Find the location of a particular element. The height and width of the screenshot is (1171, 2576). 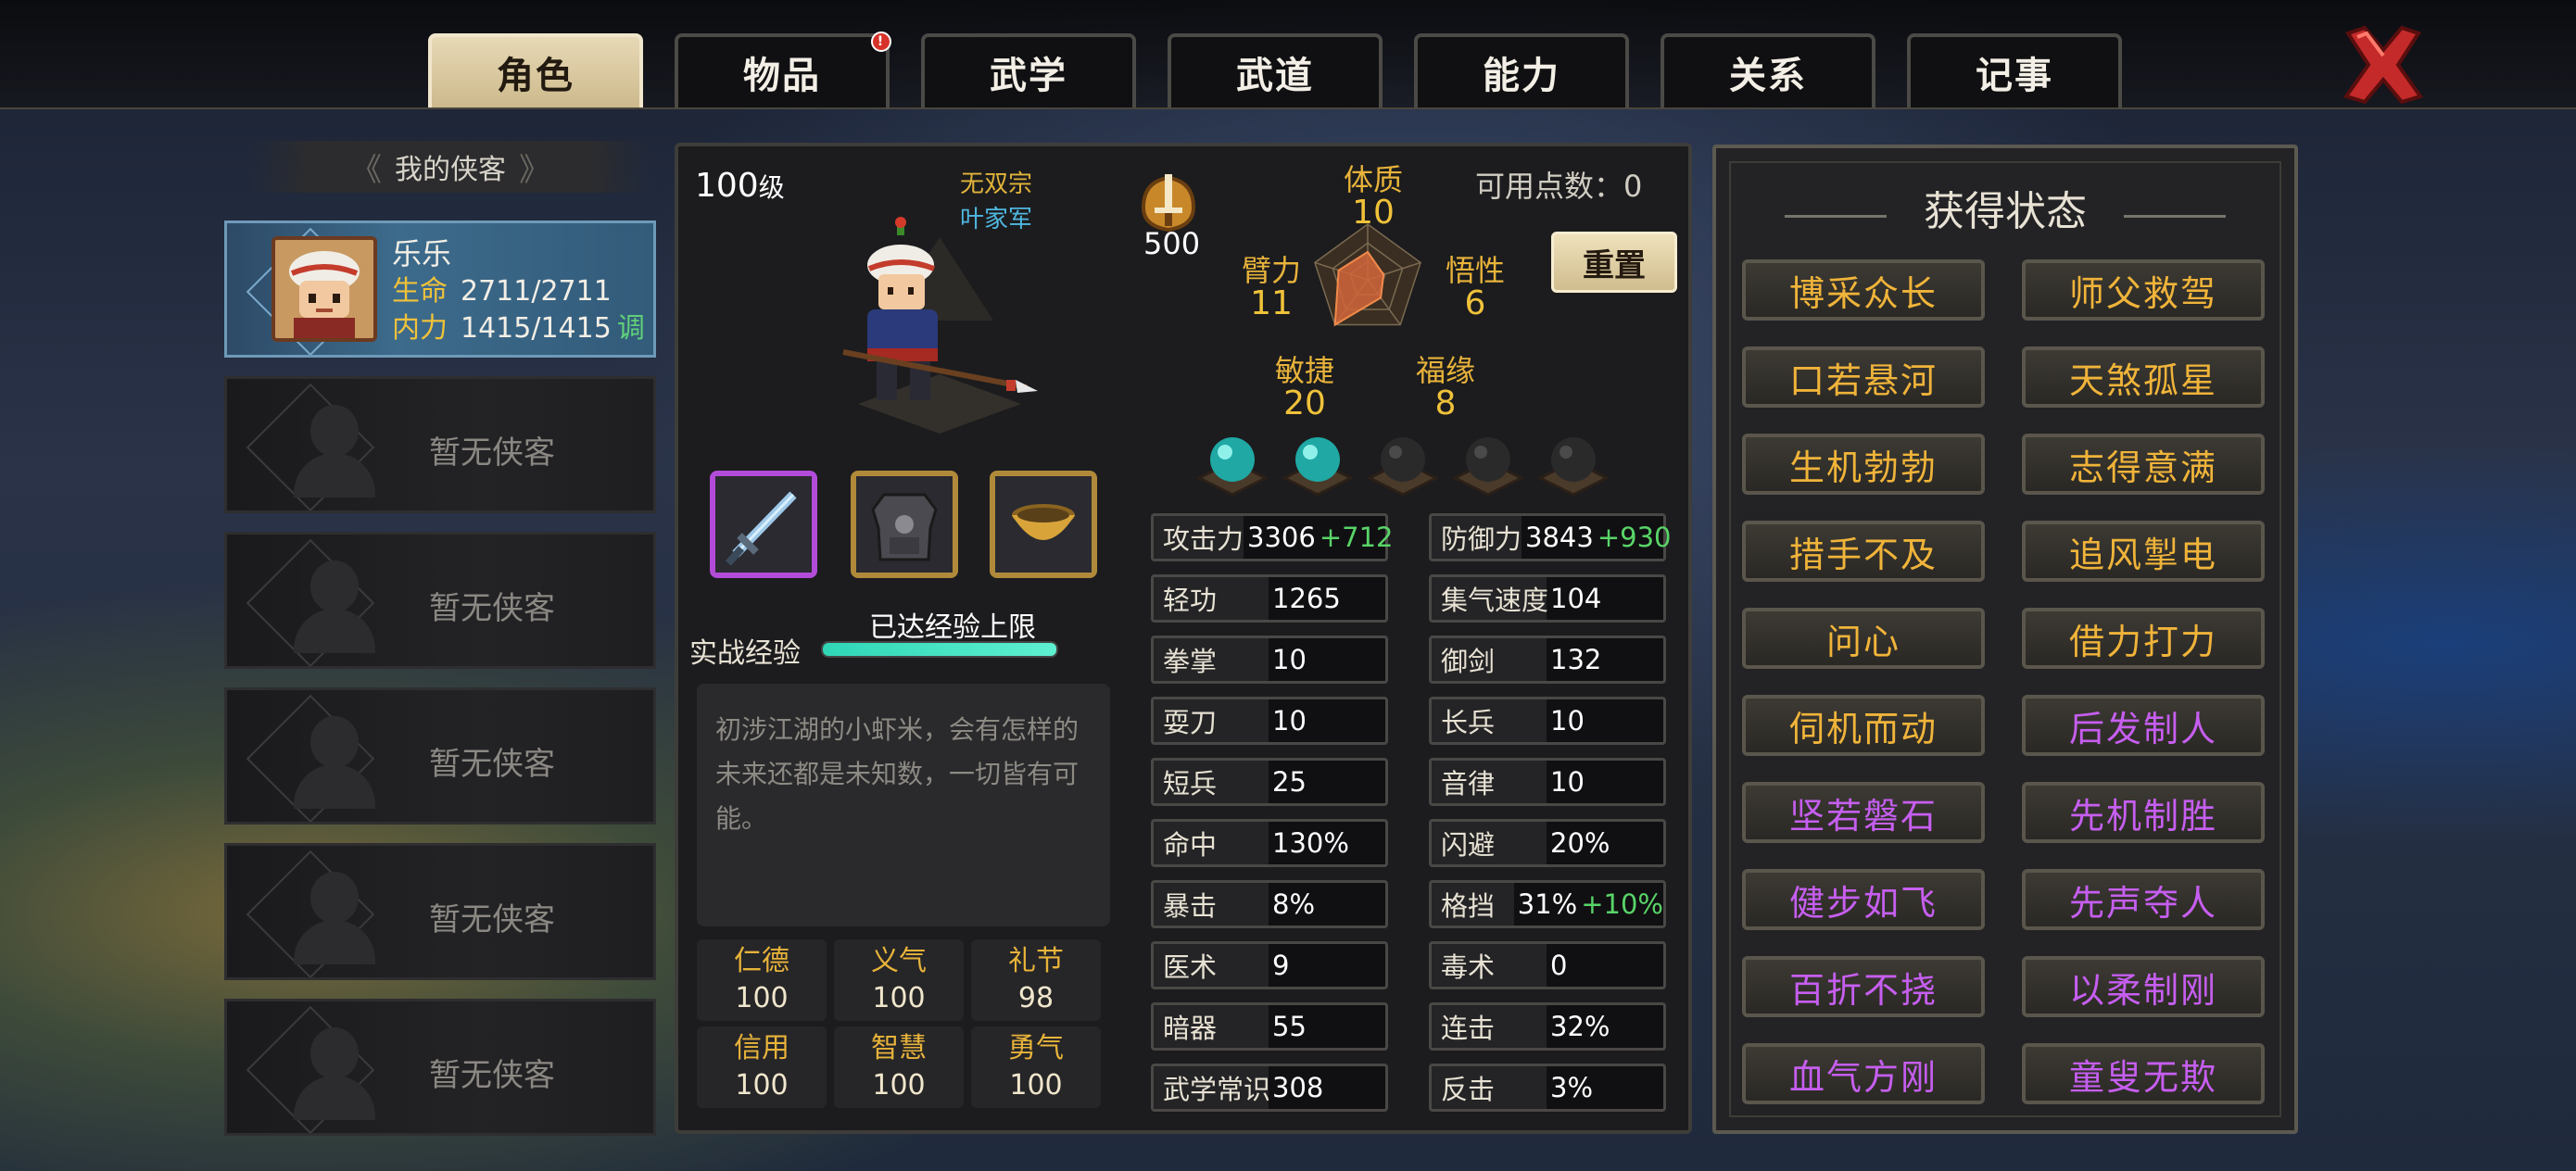

status-tag: 百折不挠 is located at coordinates (1863, 987).